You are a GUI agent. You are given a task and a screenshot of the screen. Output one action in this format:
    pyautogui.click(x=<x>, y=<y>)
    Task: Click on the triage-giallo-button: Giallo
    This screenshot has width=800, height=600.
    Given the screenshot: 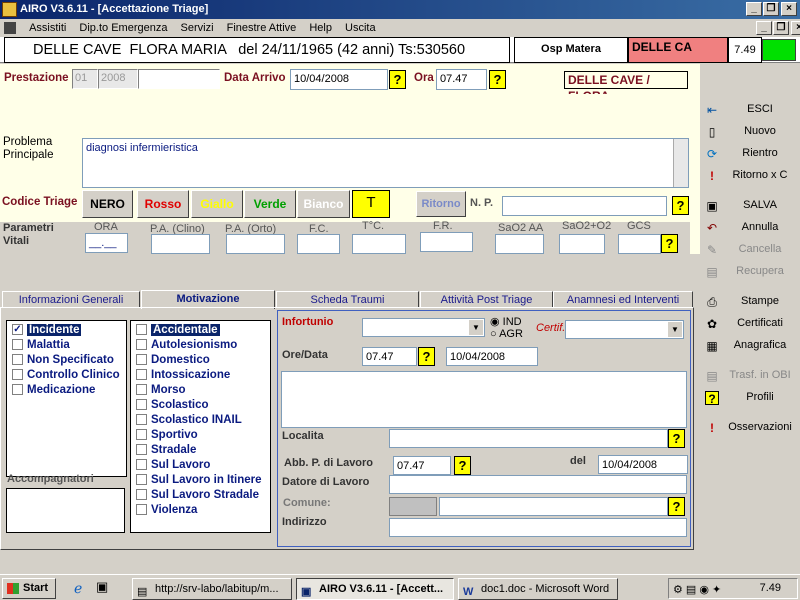 What is the action you would take?
    pyautogui.click(x=217, y=204)
    